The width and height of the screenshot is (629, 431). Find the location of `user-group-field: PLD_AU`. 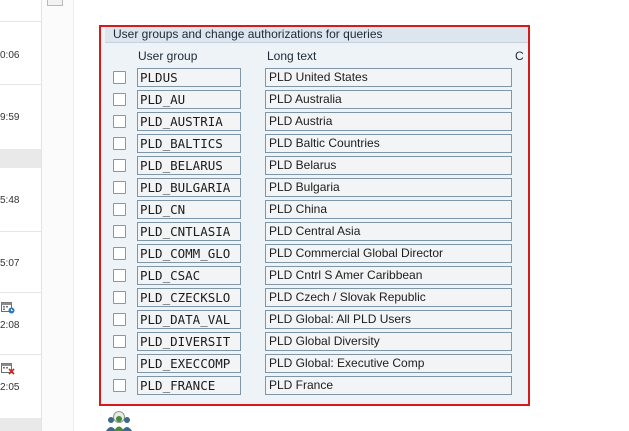

user-group-field: PLD_AU is located at coordinates (189, 99).